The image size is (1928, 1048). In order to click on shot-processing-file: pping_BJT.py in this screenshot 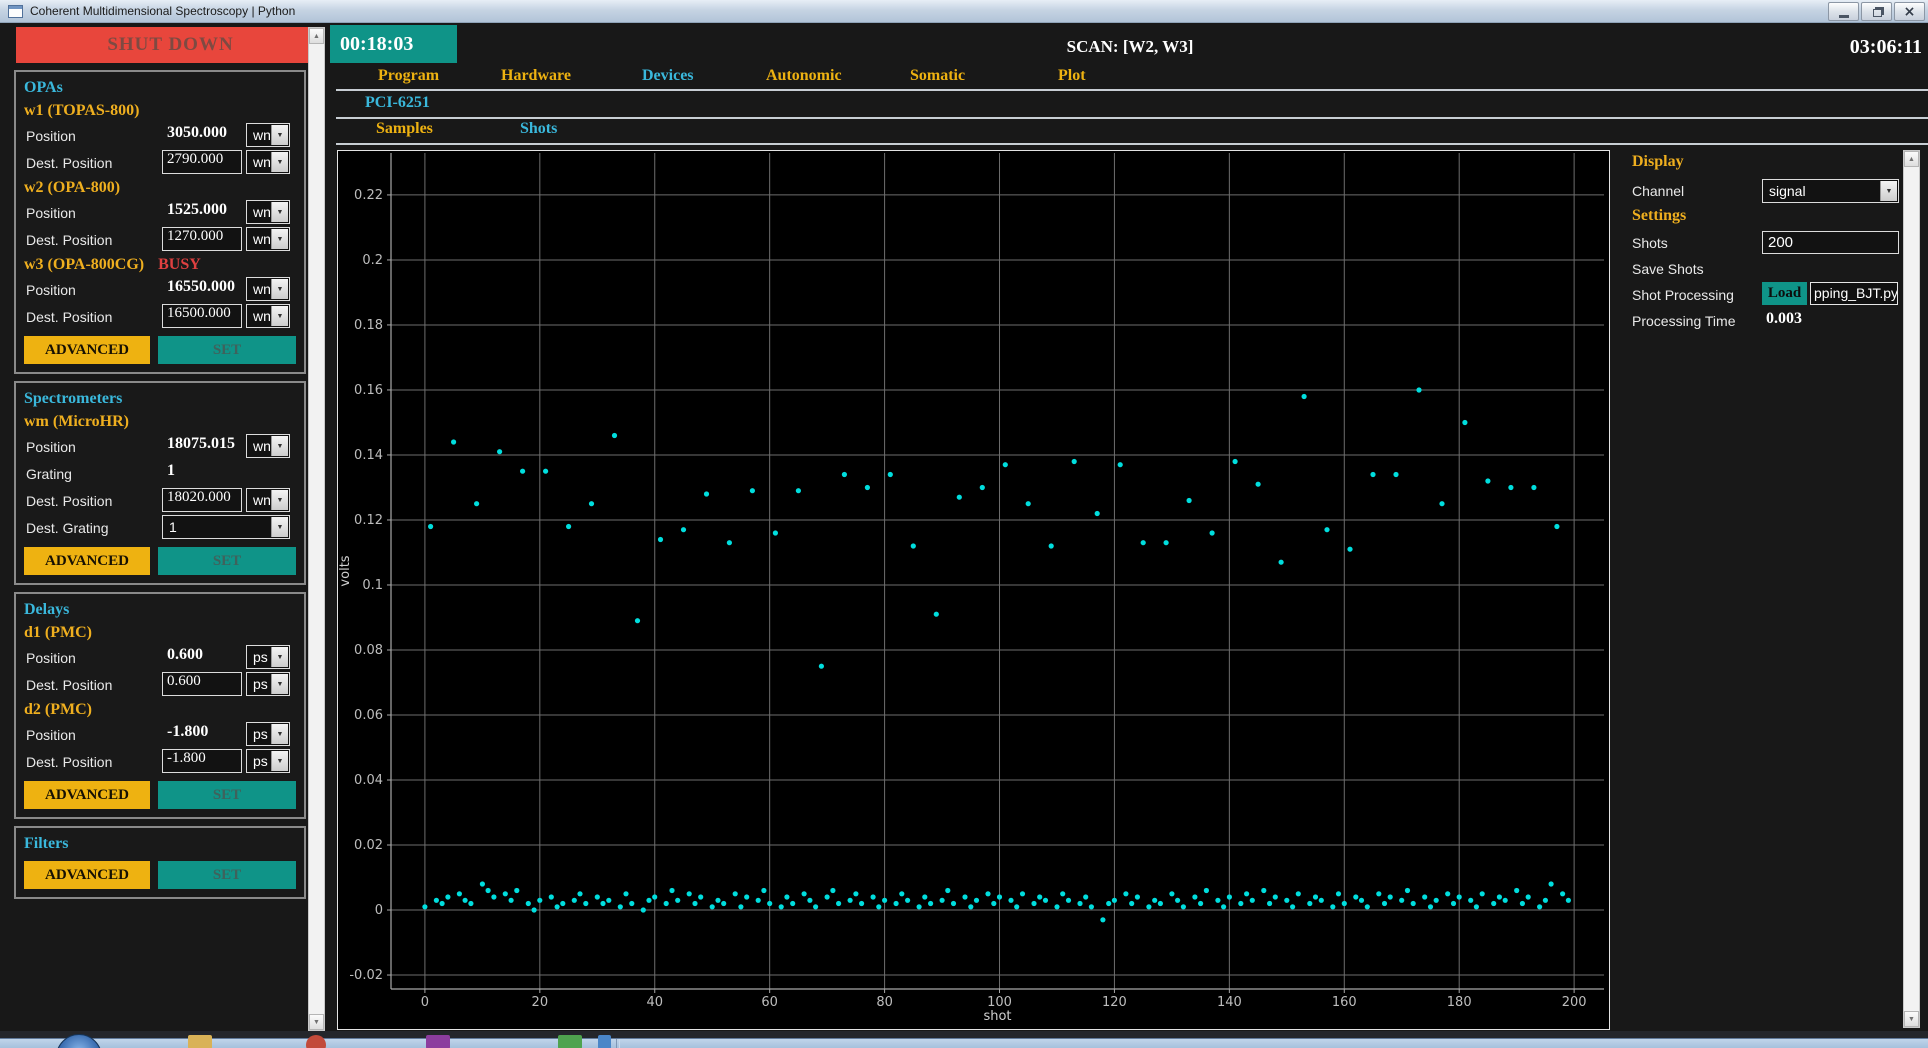, I will do `click(1854, 293)`.